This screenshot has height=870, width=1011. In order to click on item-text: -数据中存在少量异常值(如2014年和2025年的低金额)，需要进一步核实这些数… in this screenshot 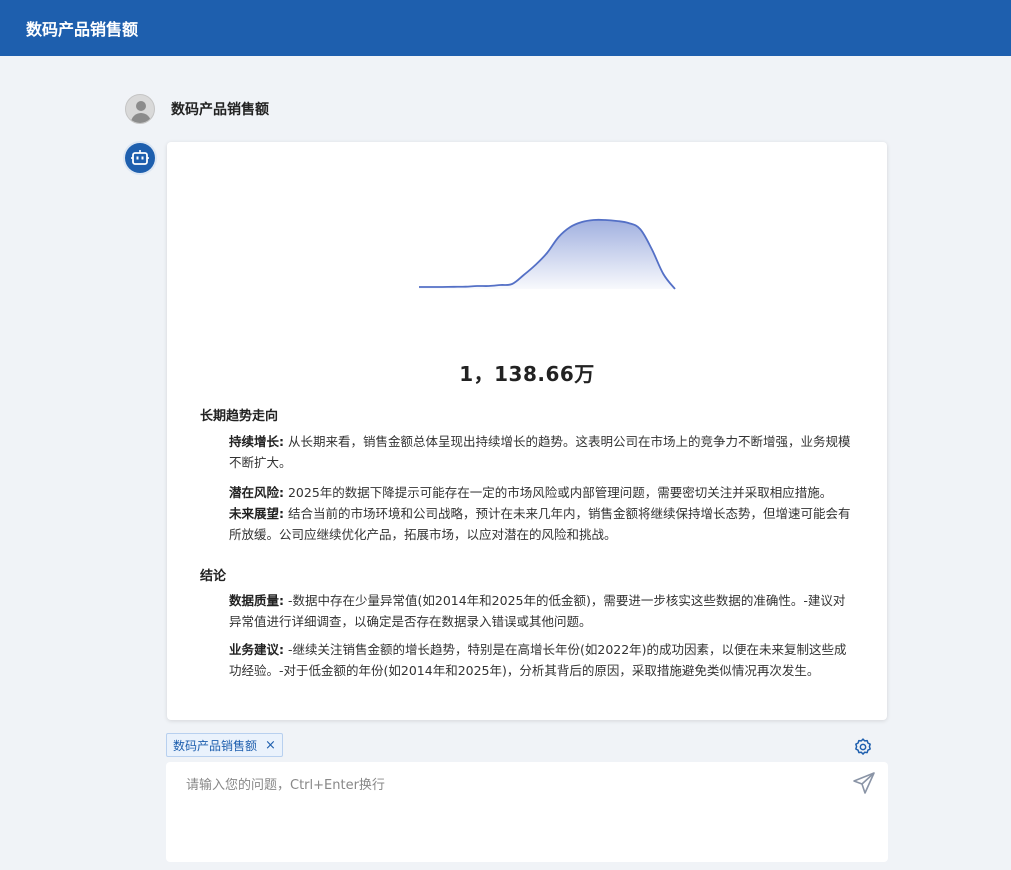, I will do `click(537, 611)`.